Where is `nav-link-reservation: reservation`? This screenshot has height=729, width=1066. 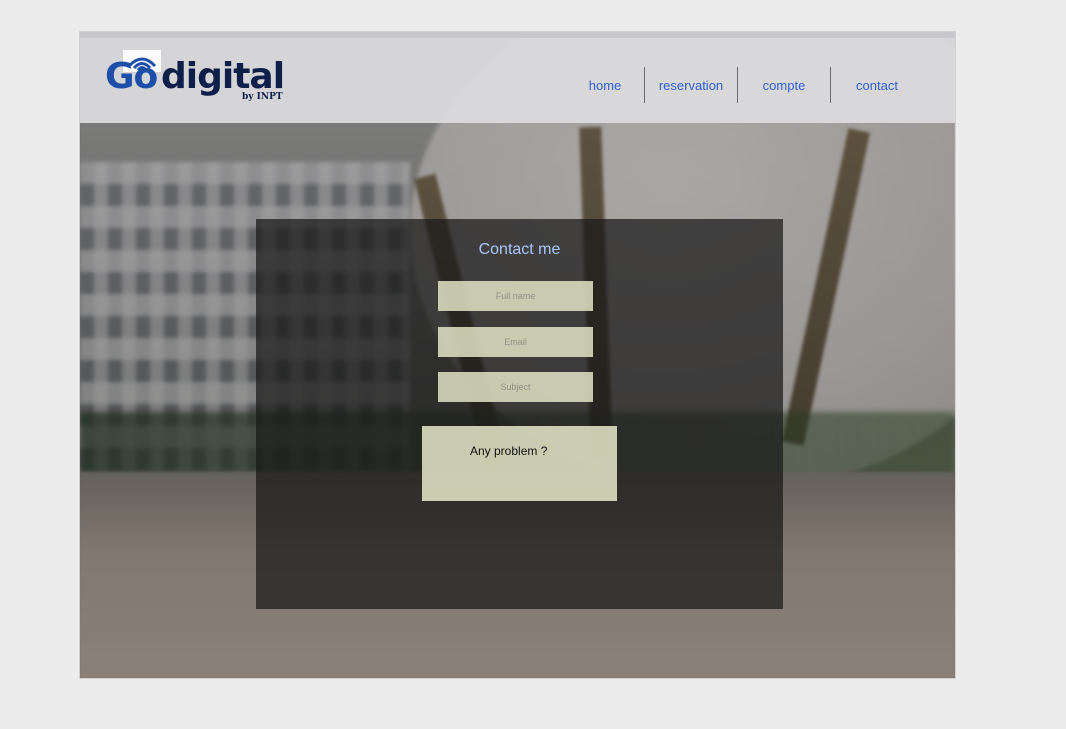 nav-link-reservation: reservation is located at coordinates (691, 85).